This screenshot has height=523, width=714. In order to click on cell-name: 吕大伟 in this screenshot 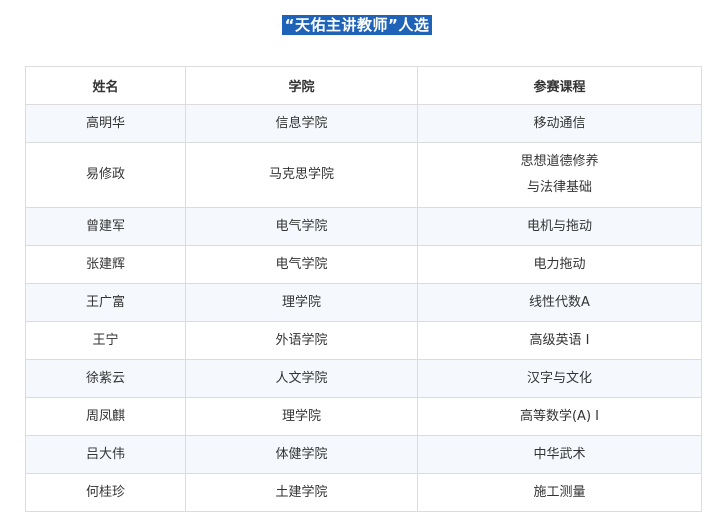, I will do `click(105, 454)`.